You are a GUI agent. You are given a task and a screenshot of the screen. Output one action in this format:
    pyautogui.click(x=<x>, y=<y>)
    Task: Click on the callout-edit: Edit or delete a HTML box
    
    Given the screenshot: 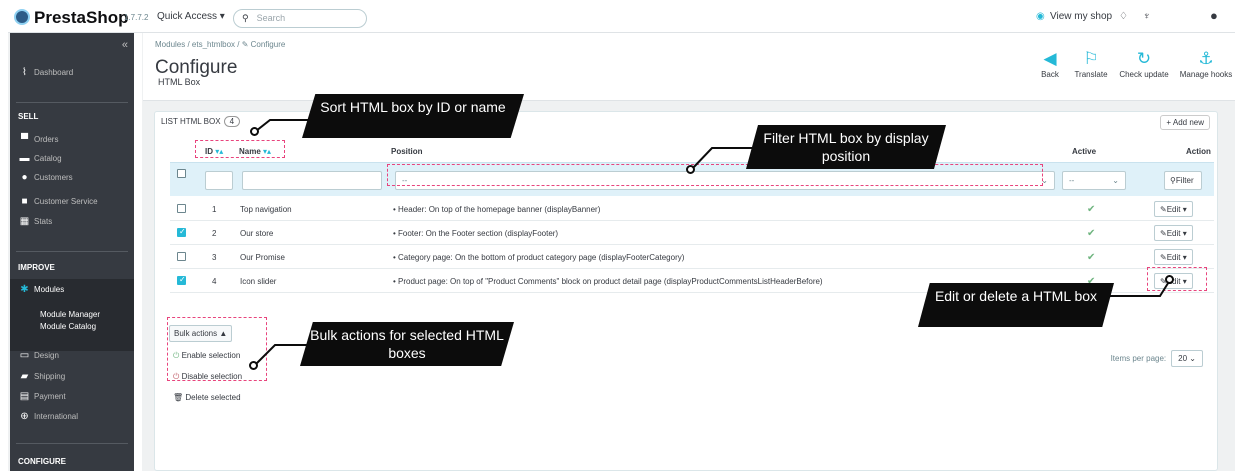 What is the action you would take?
    pyautogui.click(x=1016, y=305)
    